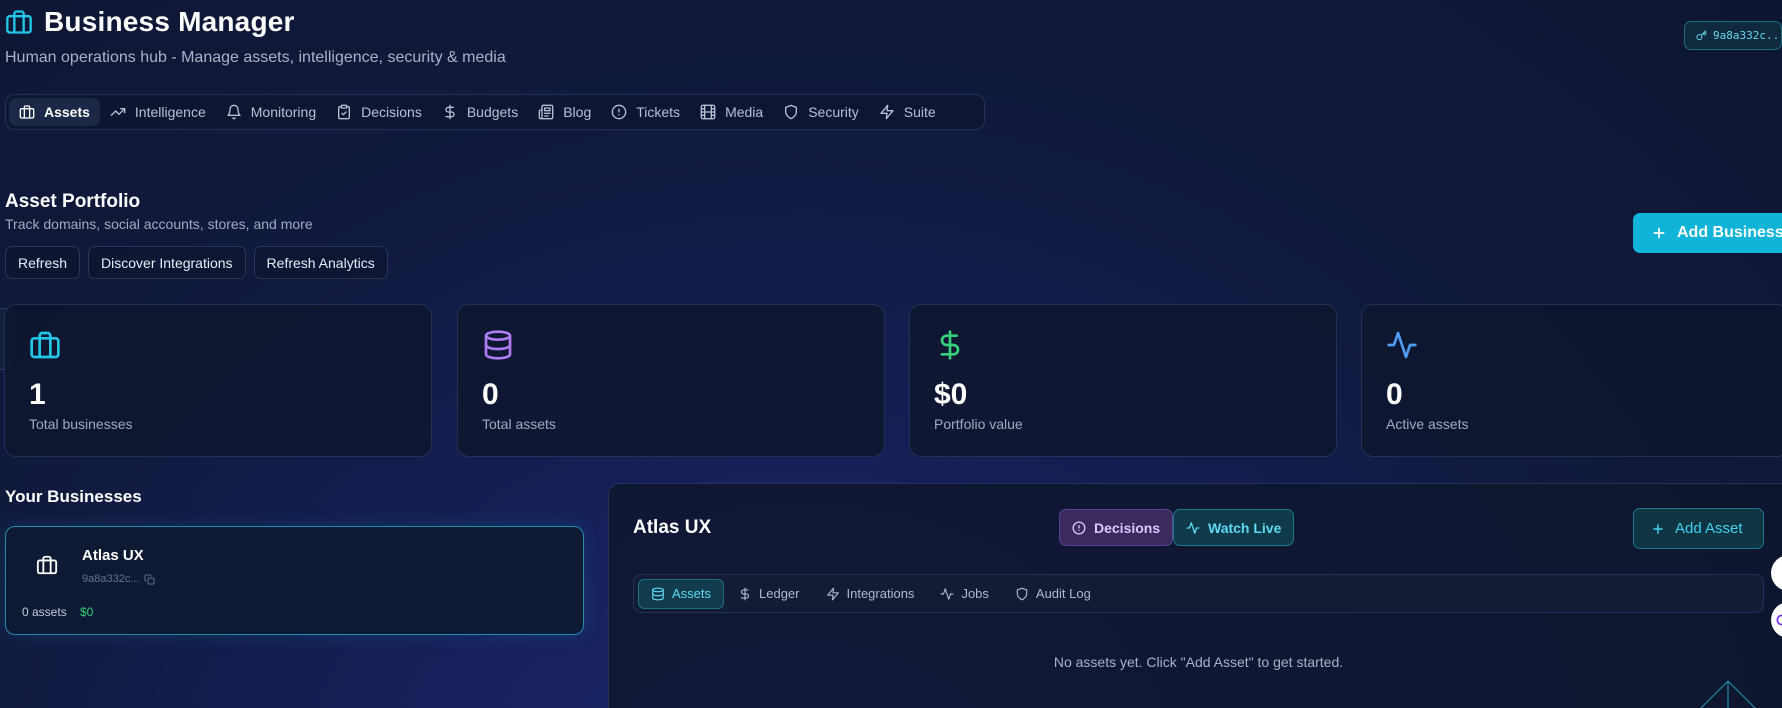  What do you see at coordinates (519, 424) in the screenshot?
I see `stat-label: Total assets` at bounding box center [519, 424].